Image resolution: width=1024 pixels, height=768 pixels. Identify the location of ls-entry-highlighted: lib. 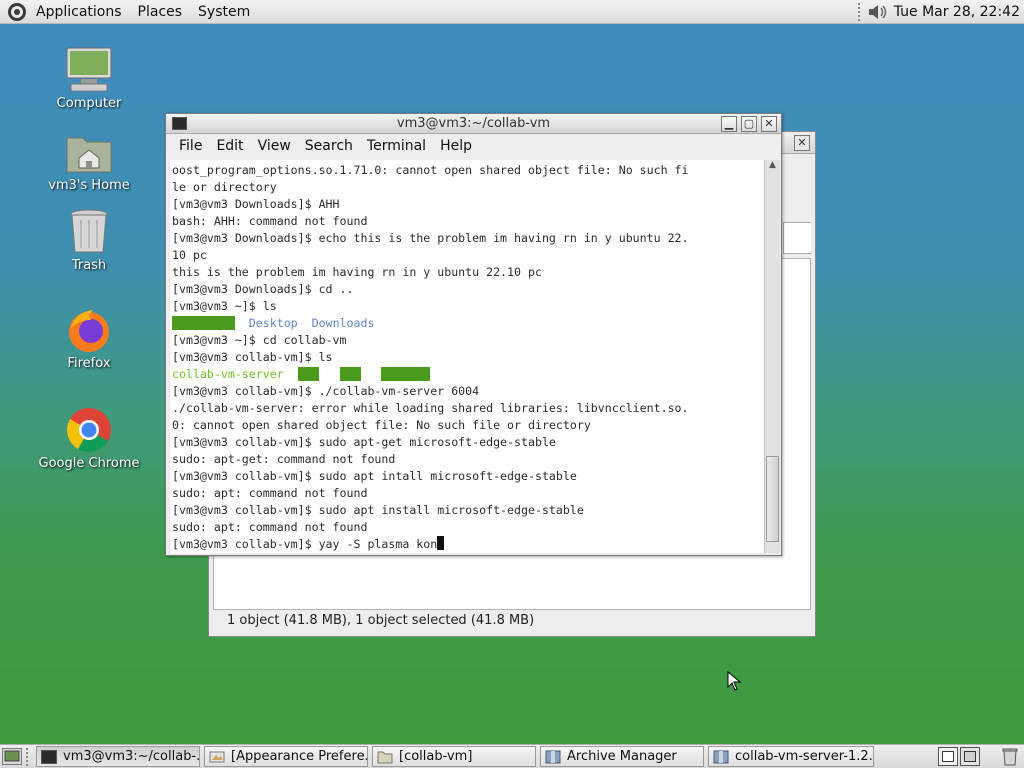
(308, 374).